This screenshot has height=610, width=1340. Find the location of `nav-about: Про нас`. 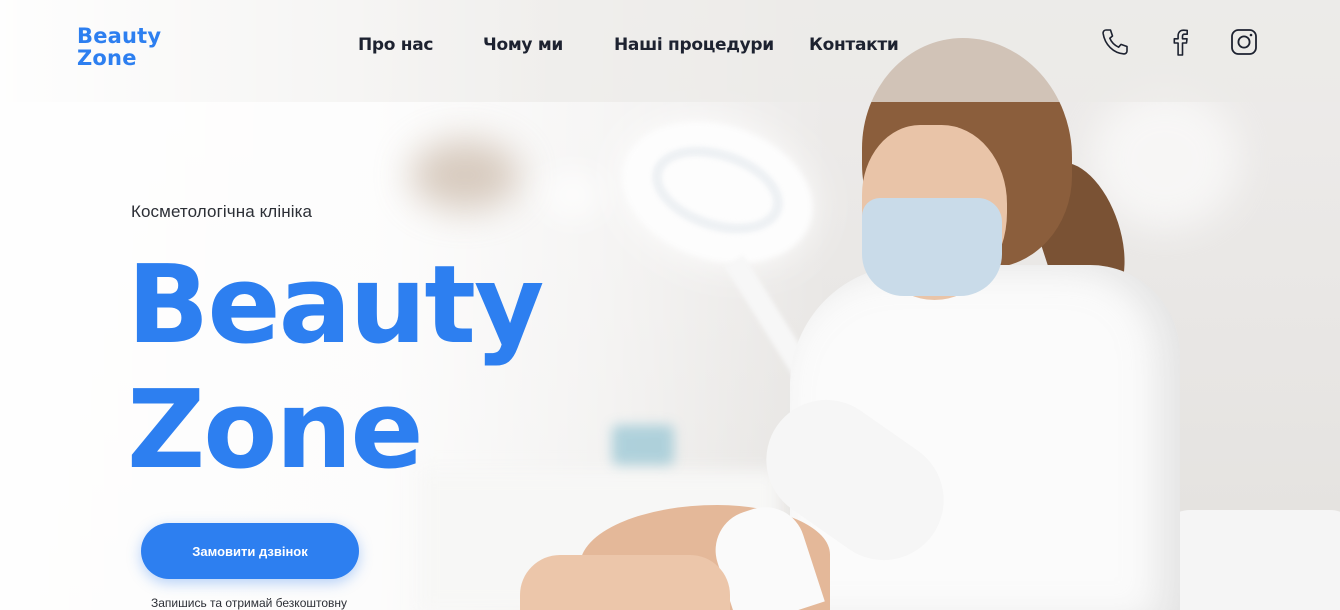

nav-about: Про нас is located at coordinates (396, 45).